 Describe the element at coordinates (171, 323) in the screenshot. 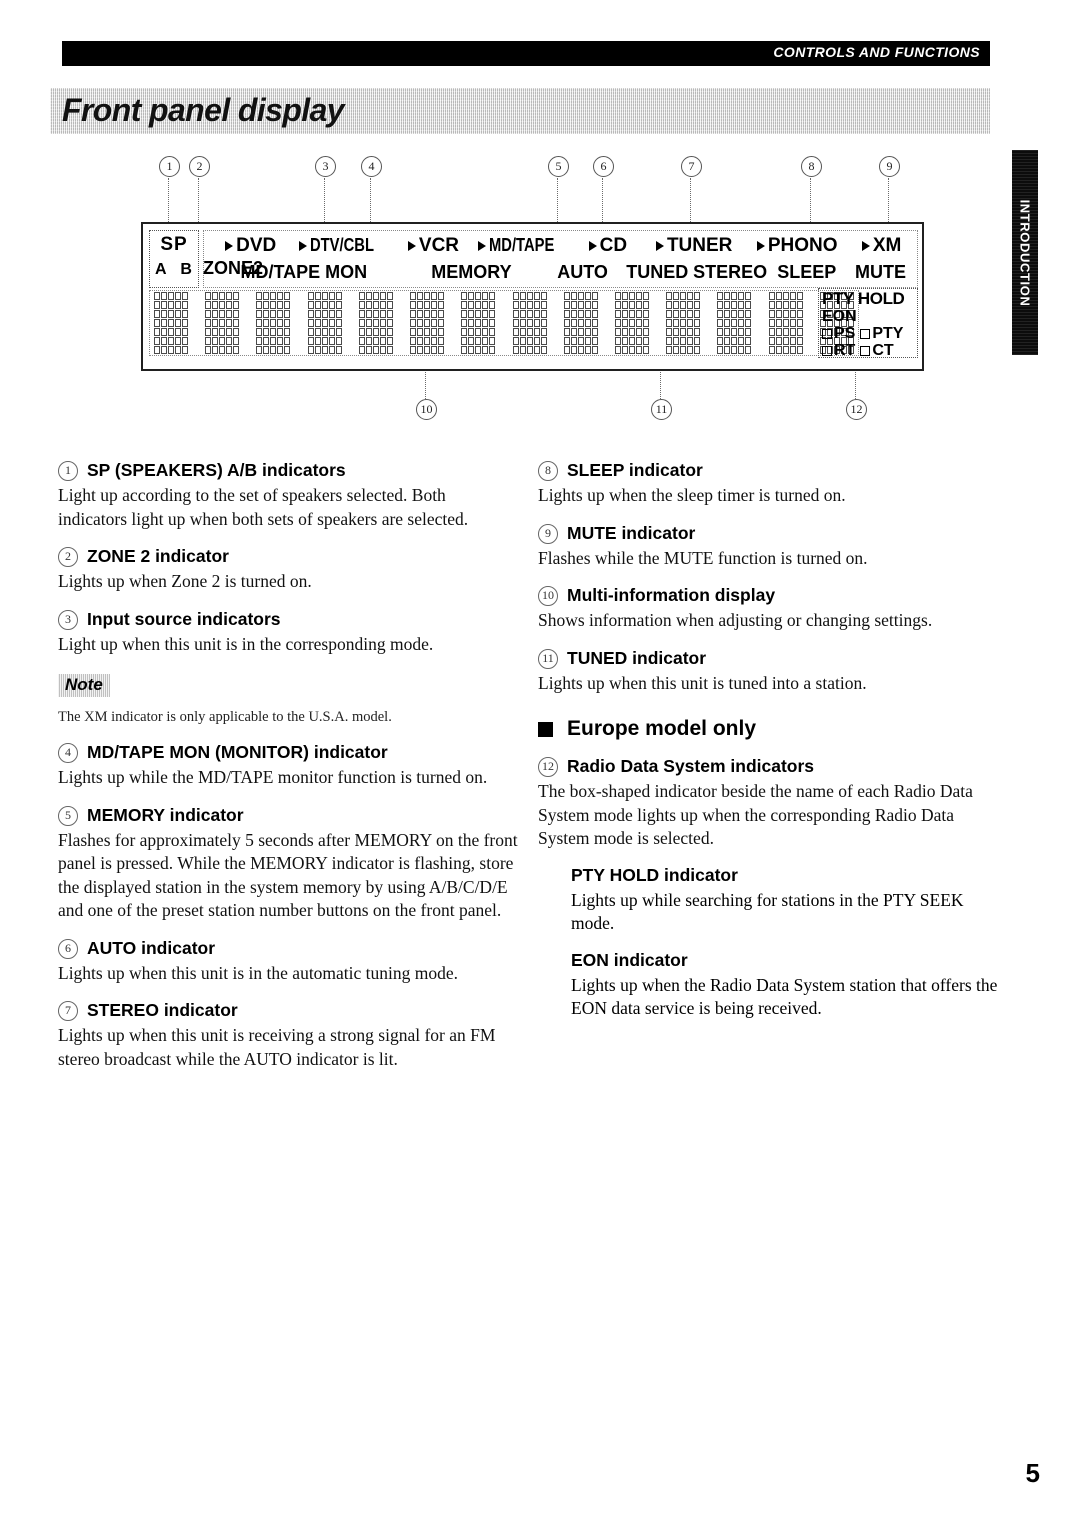

I see `matrix-character-cell` at that location.